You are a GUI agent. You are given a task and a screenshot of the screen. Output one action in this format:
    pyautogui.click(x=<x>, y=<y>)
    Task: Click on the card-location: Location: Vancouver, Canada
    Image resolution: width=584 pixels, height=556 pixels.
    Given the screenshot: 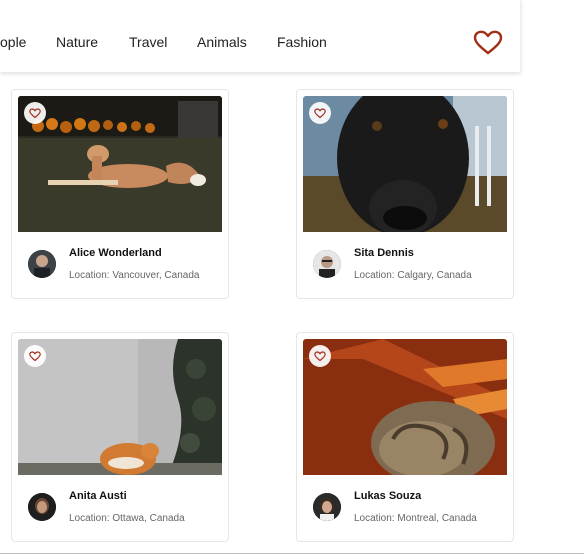 What is the action you would take?
    pyautogui.click(x=134, y=275)
    